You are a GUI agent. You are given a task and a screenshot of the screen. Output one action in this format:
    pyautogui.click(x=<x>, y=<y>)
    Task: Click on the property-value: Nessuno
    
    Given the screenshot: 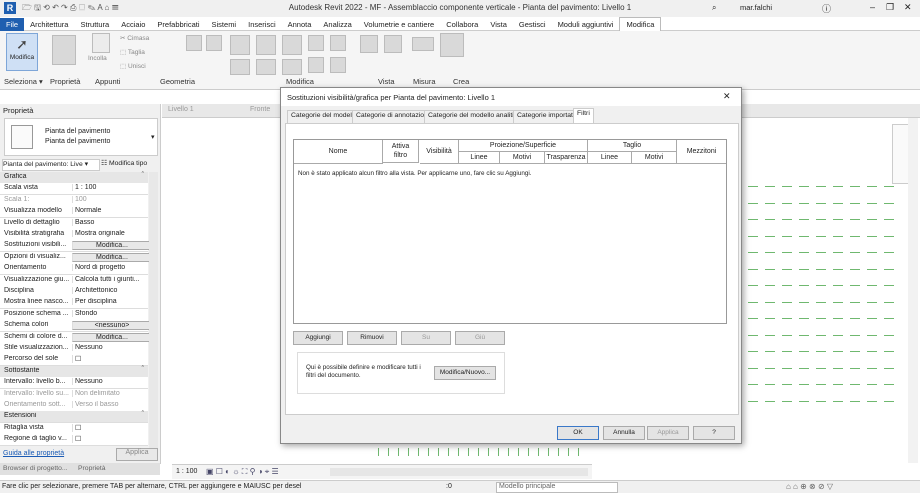 What is the action you would take?
    pyautogui.click(x=110, y=347)
    